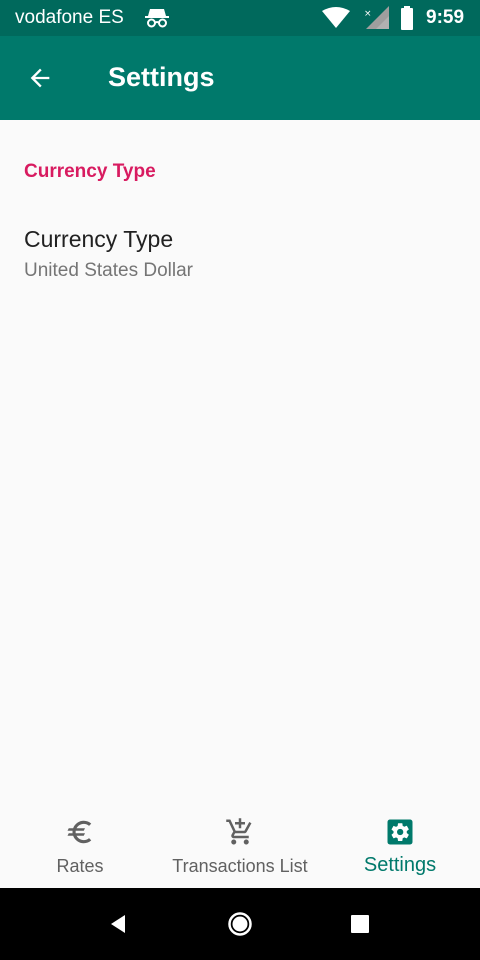 This screenshot has width=480, height=960. I want to click on carrier-name: vodafone ES, so click(69, 17).